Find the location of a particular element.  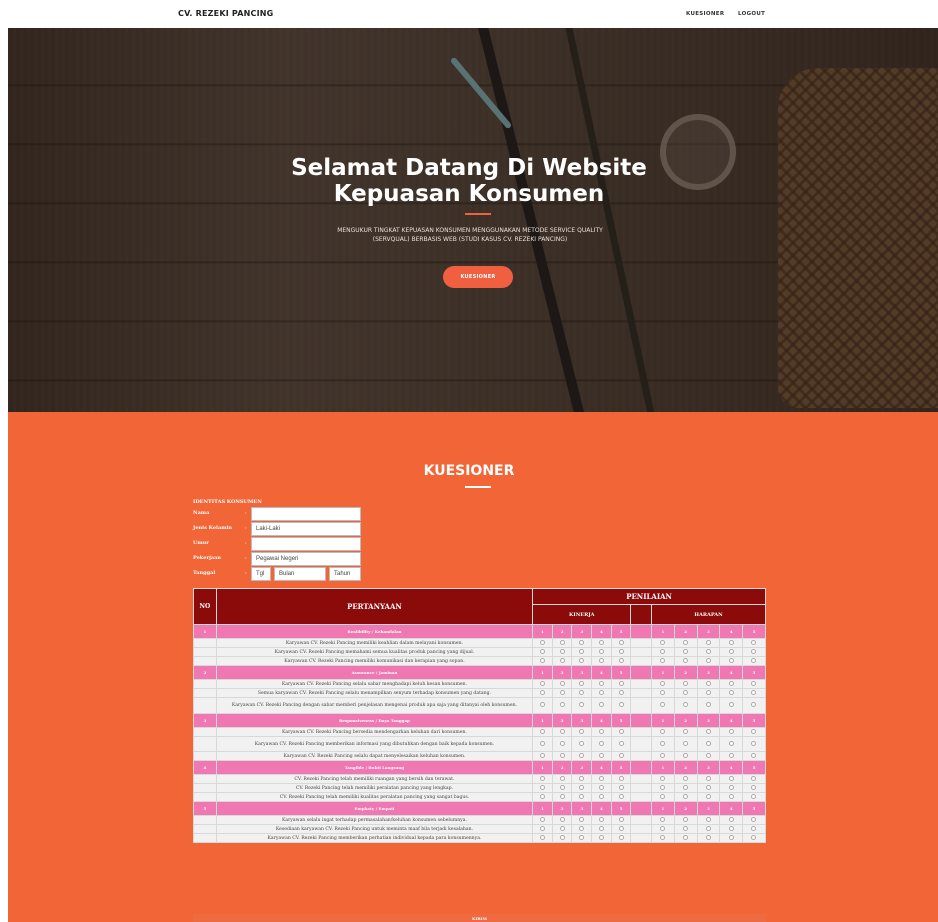

hero-kuesioner-button: KUESIONER is located at coordinates (478, 277).